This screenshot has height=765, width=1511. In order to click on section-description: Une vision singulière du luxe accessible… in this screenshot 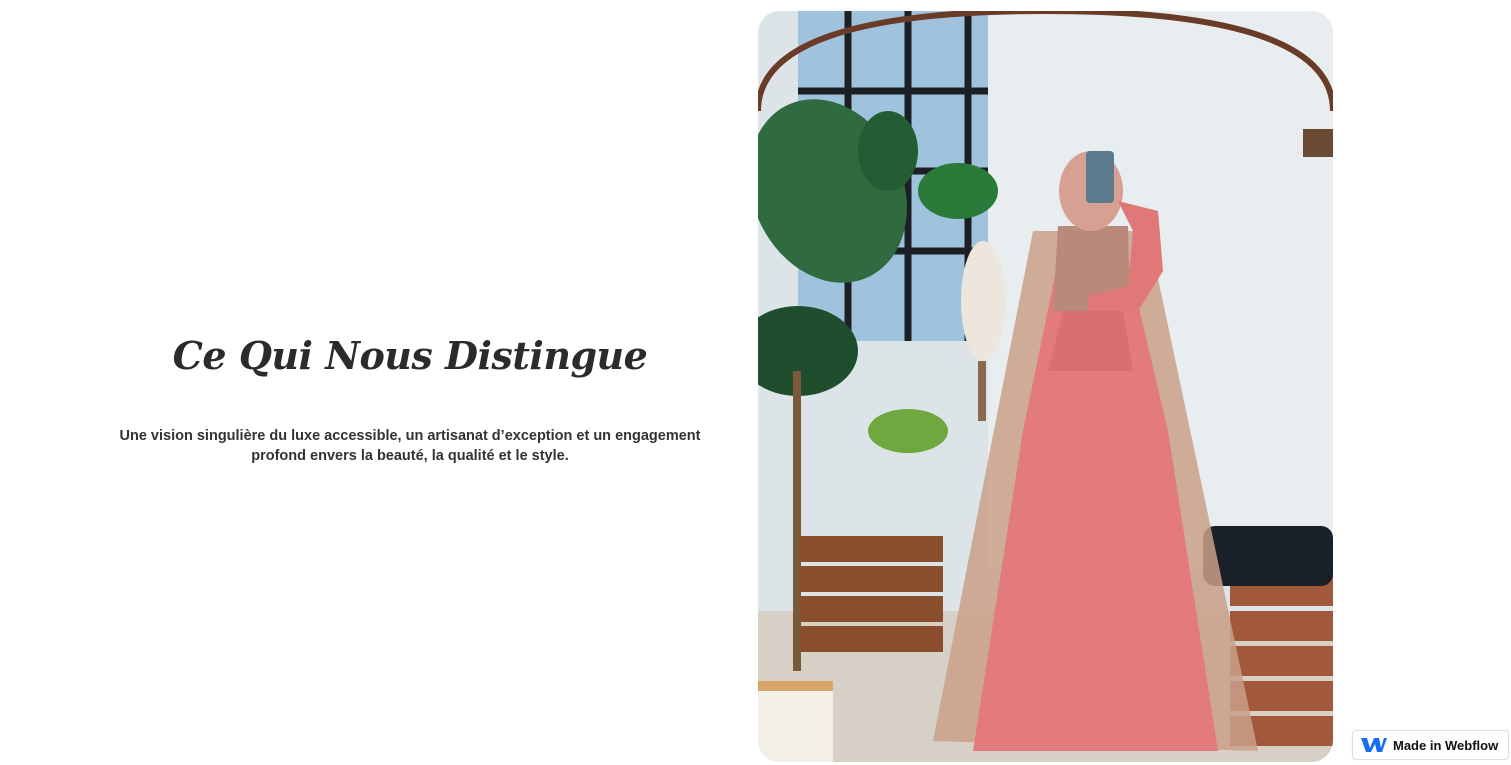, I will do `click(410, 446)`.